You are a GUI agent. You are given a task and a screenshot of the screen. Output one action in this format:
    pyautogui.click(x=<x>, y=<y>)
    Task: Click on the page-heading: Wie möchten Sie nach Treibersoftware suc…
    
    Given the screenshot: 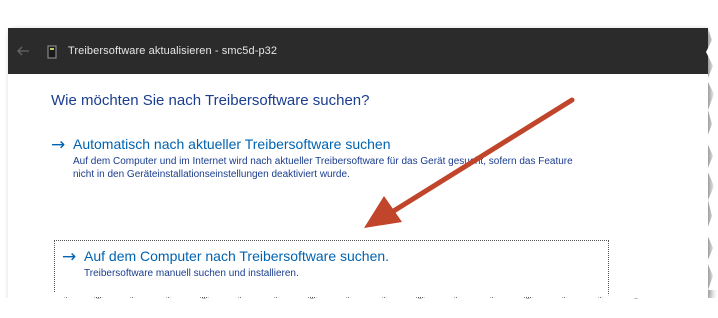 What is the action you would take?
    pyautogui.click(x=210, y=100)
    